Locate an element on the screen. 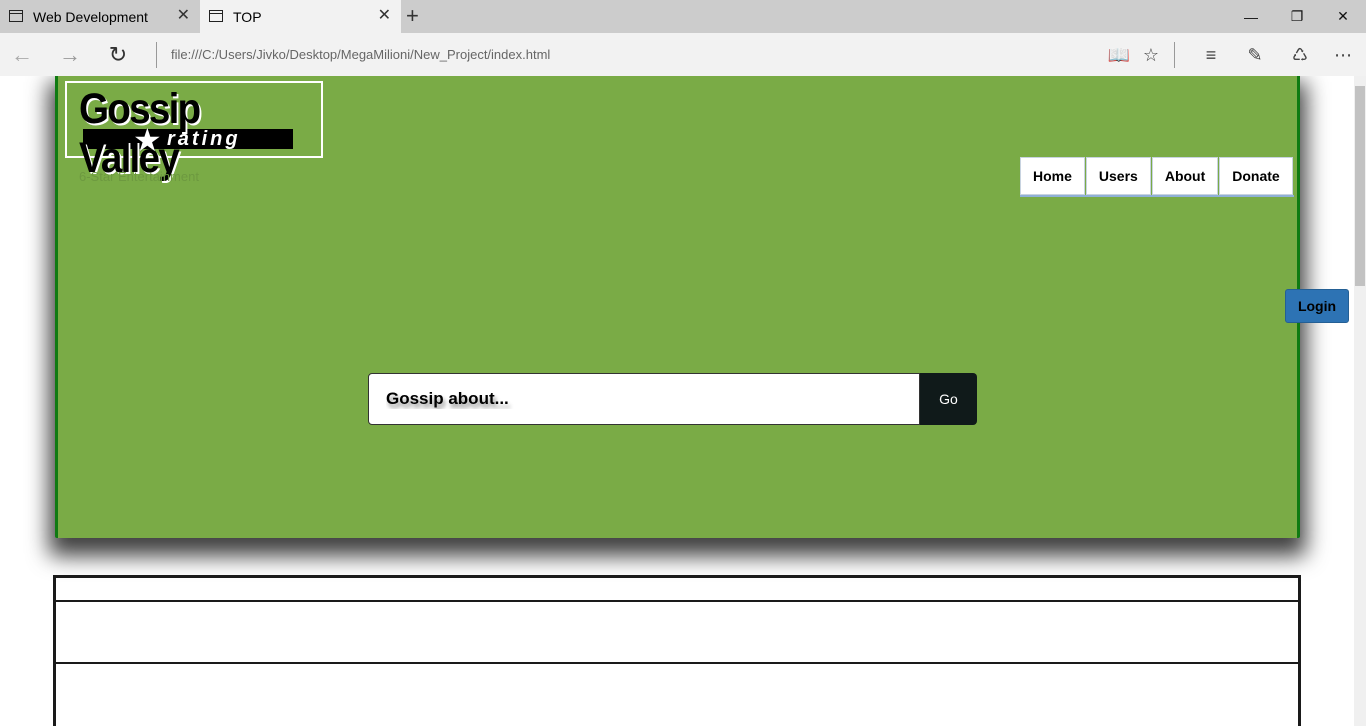 This screenshot has width=1366, height=726. forward-arrow-icon: → is located at coordinates (70, 55).